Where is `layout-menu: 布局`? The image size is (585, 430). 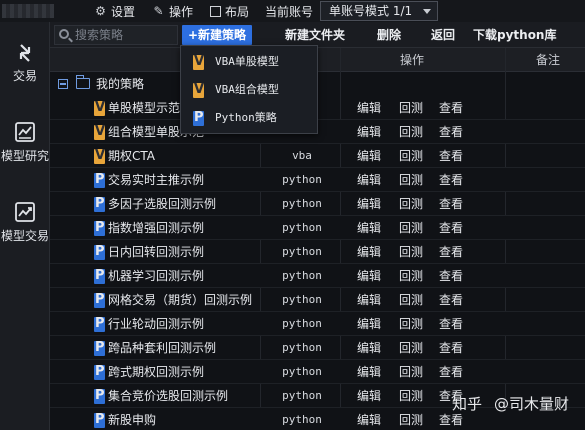
layout-menu: 布局 is located at coordinates (229, 11).